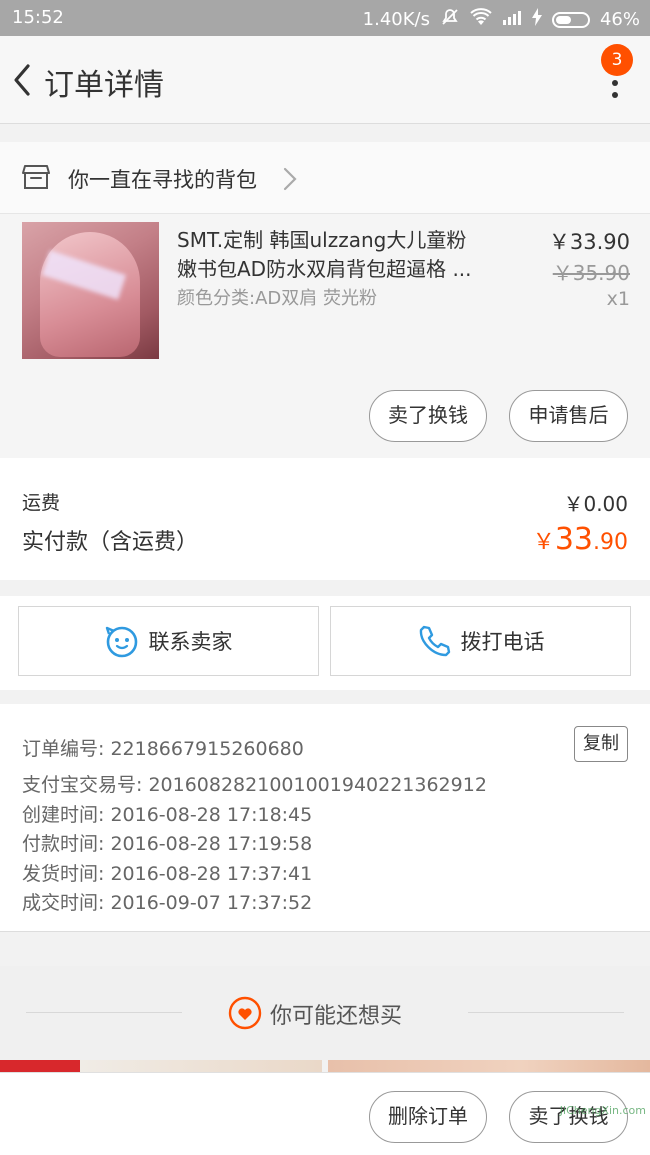 The height and width of the screenshot is (1155, 650). What do you see at coordinates (428, 416) in the screenshot?
I see `sell-for-cash-button: 卖了换钱` at bounding box center [428, 416].